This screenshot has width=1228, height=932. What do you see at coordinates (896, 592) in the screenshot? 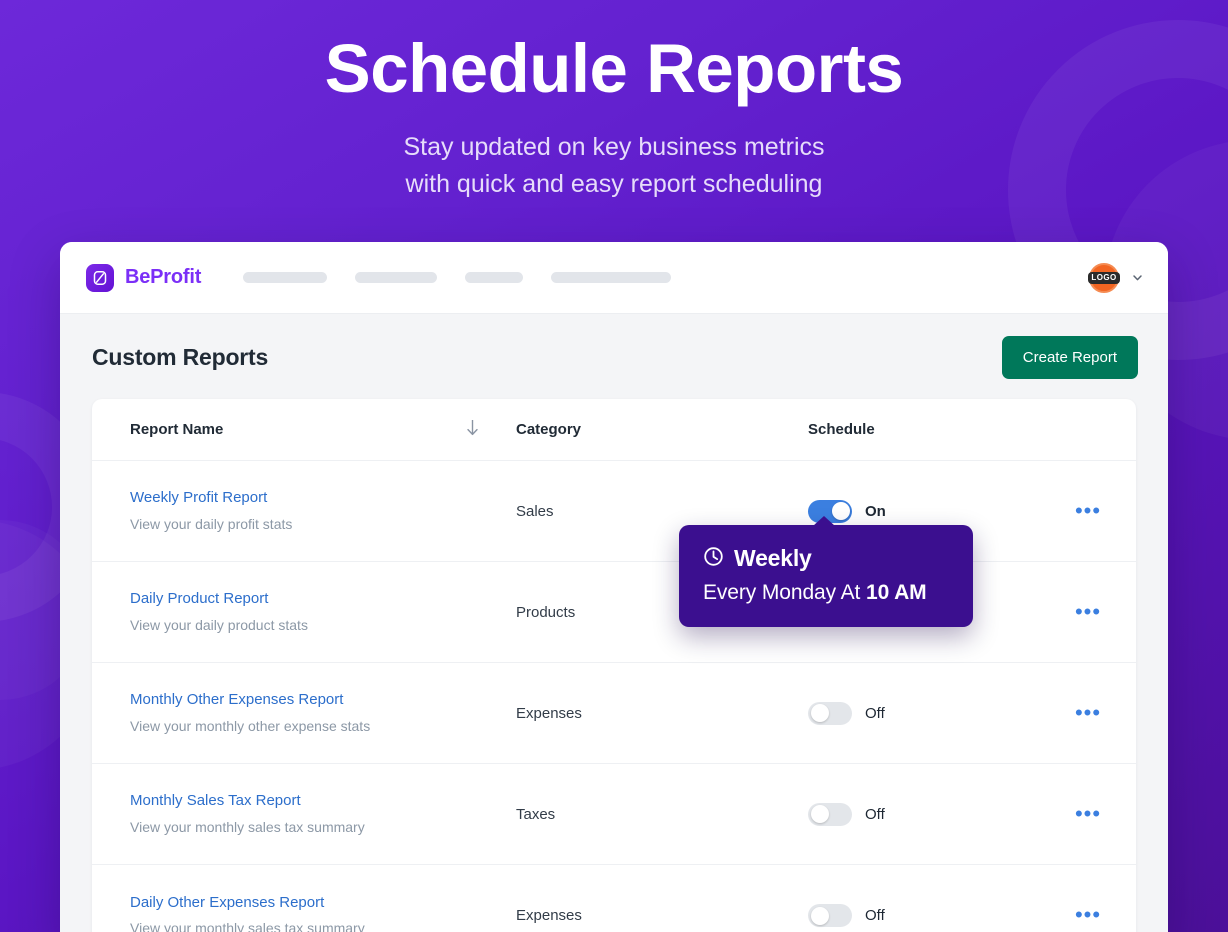
I see `tooltip-detail-time: 10 AM` at bounding box center [896, 592].